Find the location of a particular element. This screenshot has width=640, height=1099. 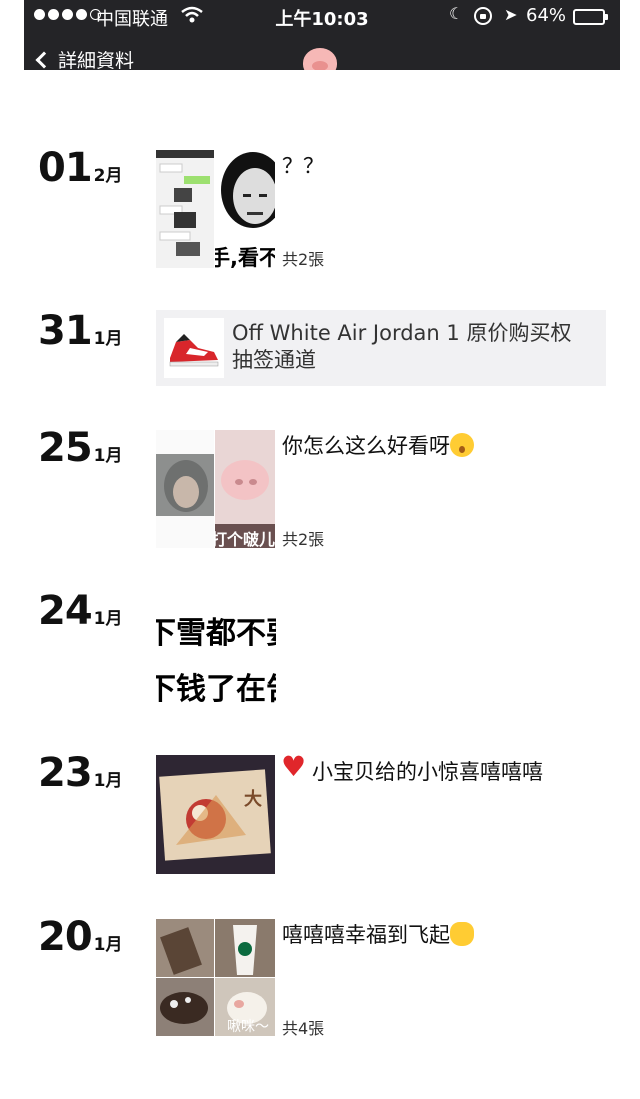

entry-date: 31 1月 is located at coordinates (80, 331).